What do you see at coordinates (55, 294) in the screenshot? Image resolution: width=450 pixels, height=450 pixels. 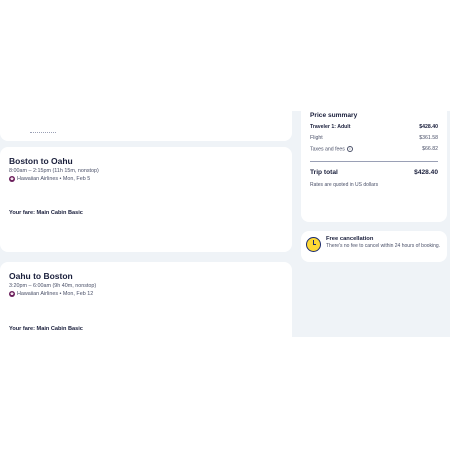 I see `airline-info: Hawaiian Airlines • Mon, Feb 12` at bounding box center [55, 294].